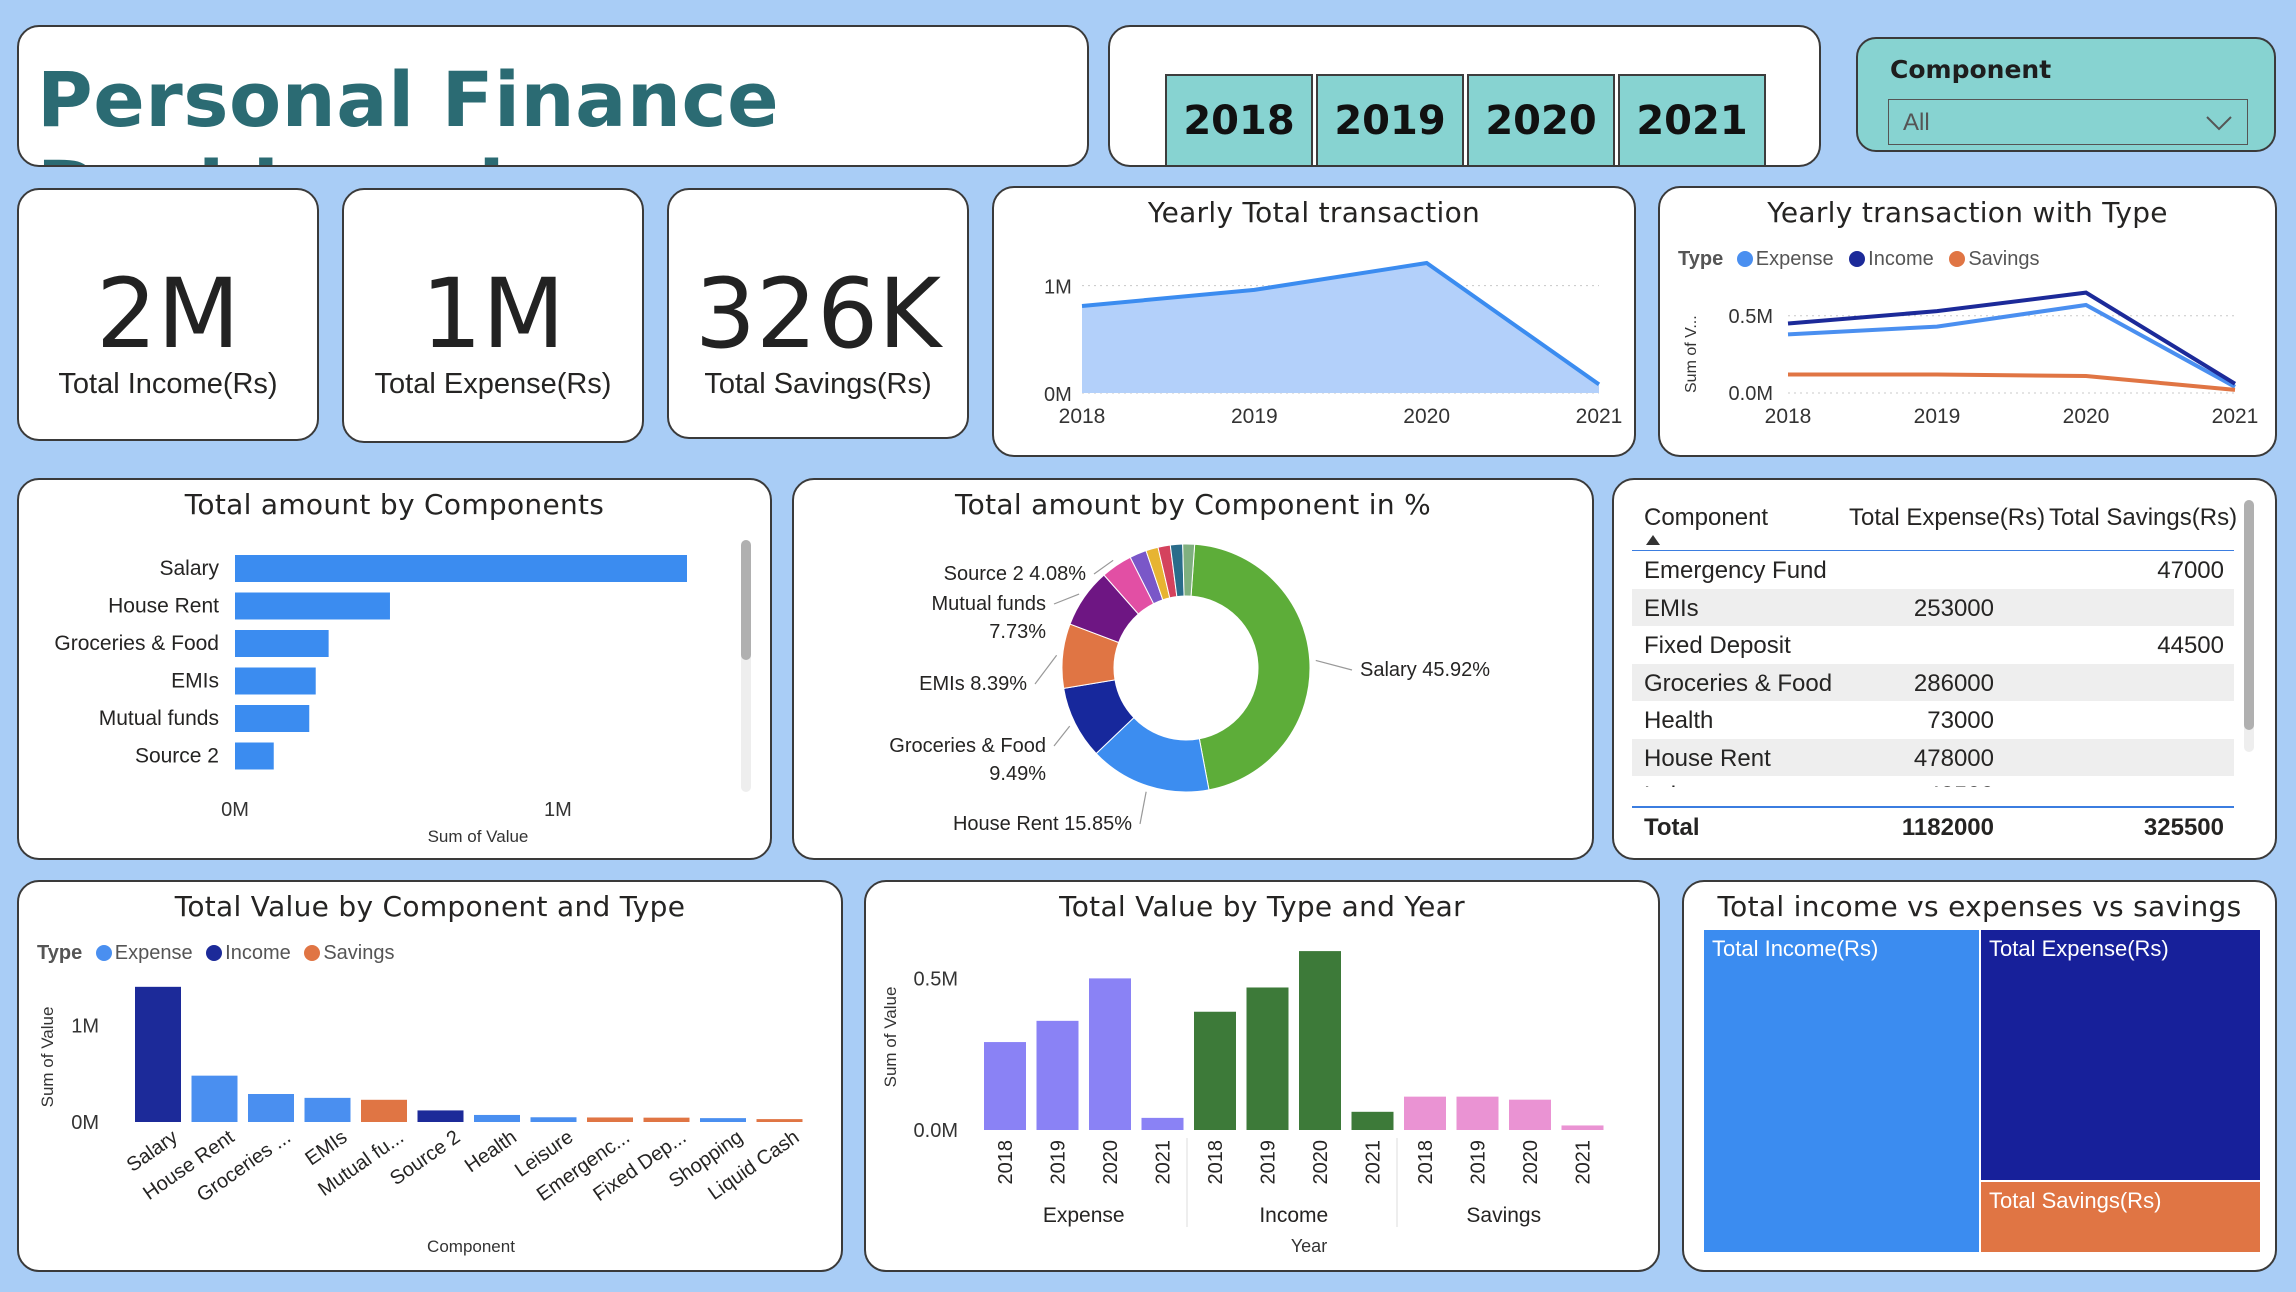 This screenshot has height=1292, width=2296. Describe the element at coordinates (2012, 338) in the screenshot. I see `series-line-income` at that location.